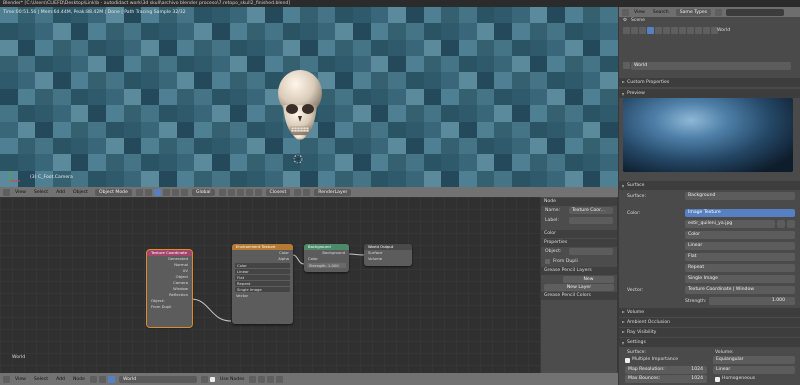 The image size is (800, 385). I want to click on from-dupli-checkbox, so click(547, 261).